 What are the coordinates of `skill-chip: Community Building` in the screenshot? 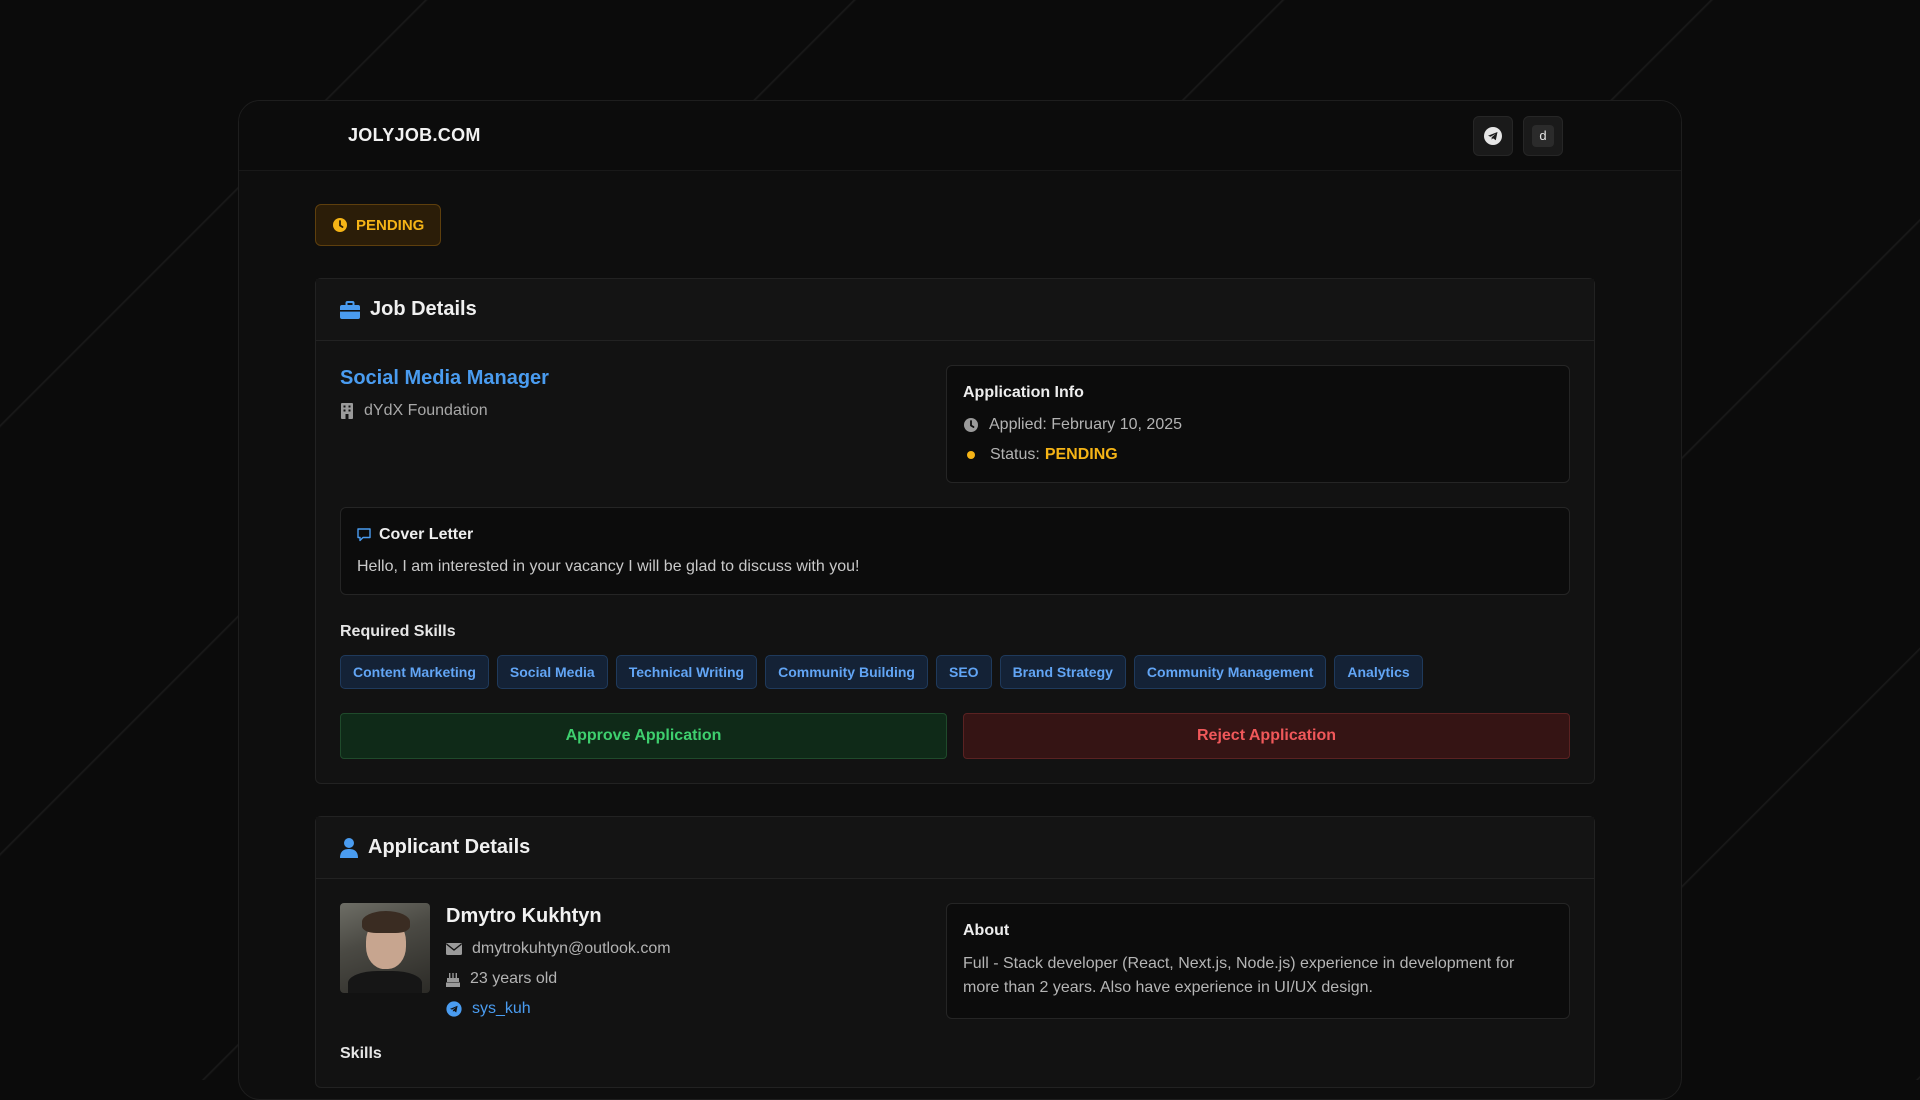 It's located at (846, 672).